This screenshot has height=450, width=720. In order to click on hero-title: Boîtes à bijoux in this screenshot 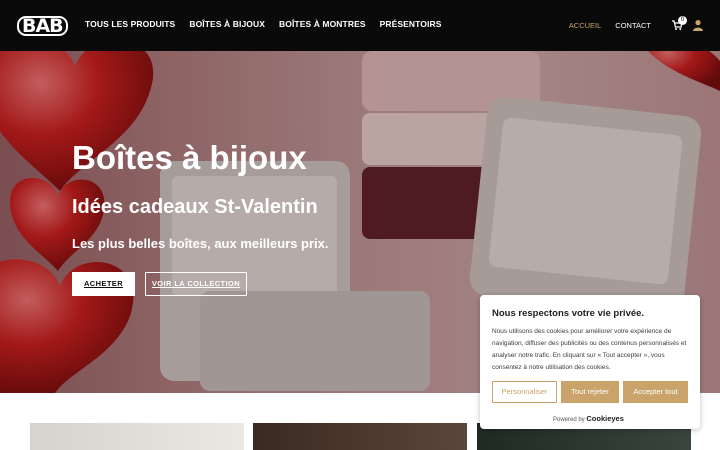, I will do `click(189, 157)`.